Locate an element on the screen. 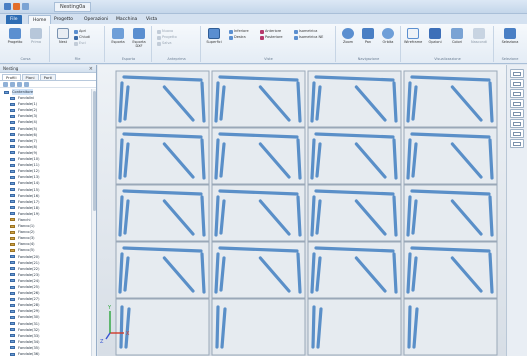 This screenshot has width=527, height=356. apri-button: Apri is located at coordinates (80, 31).